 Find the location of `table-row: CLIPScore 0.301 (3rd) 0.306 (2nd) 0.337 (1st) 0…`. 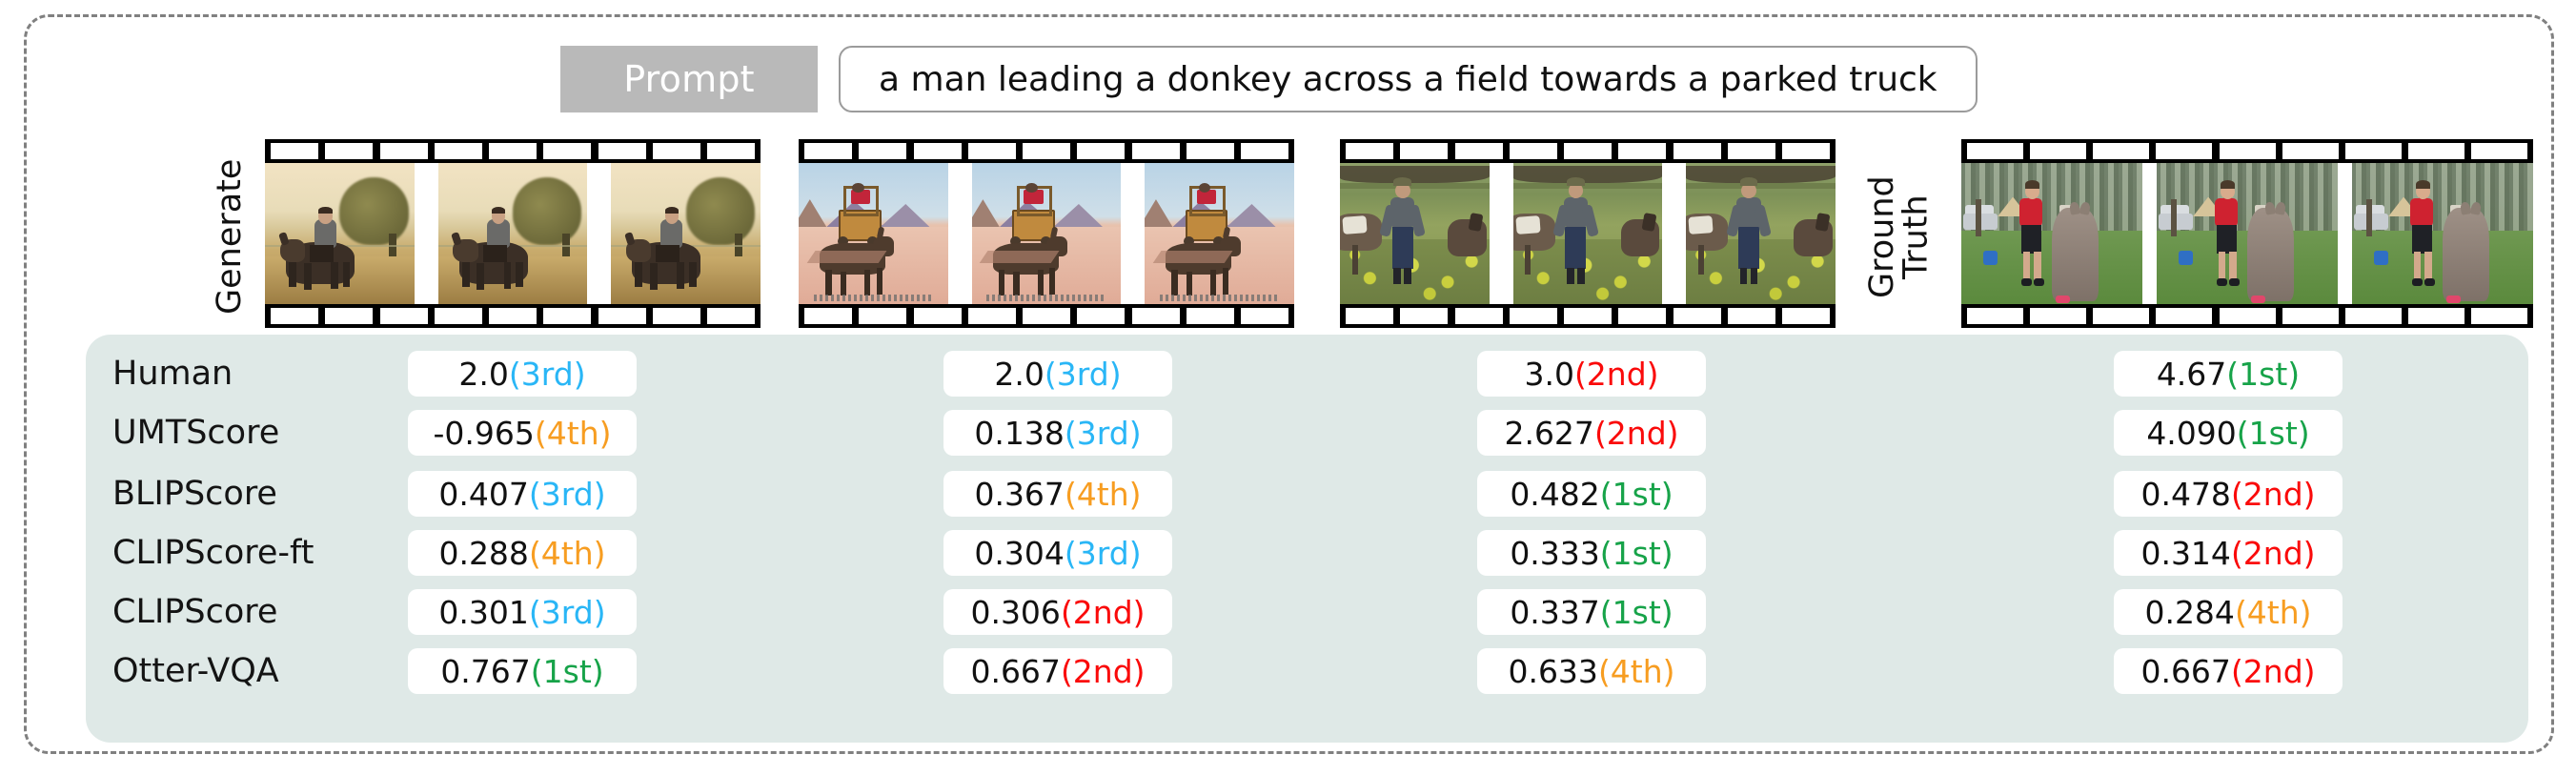

table-row: CLIPScore 0.301 (3rd) 0.306 (2nd) 0.337 (1st) 0… is located at coordinates (1307, 612).